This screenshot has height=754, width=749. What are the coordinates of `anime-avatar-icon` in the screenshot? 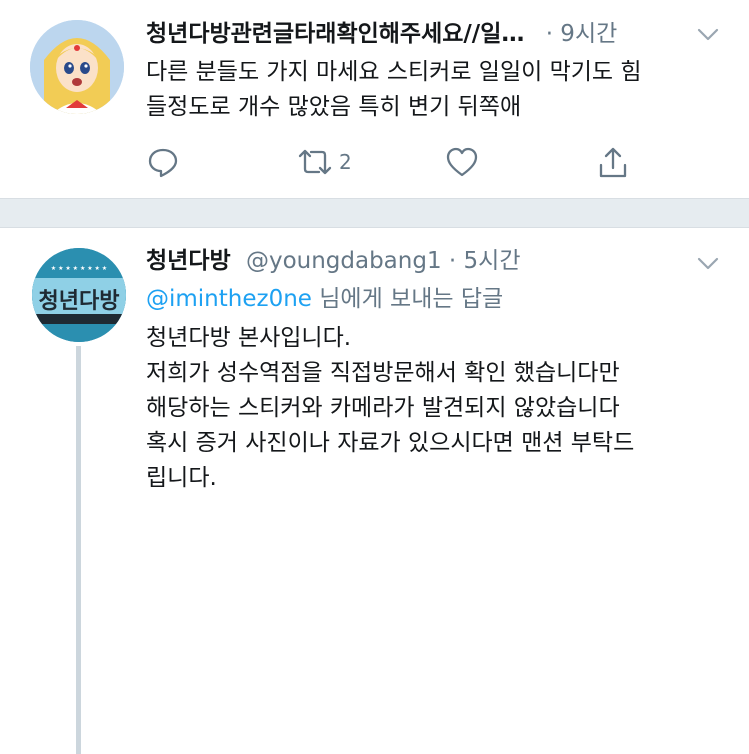 It's located at (77, 67).